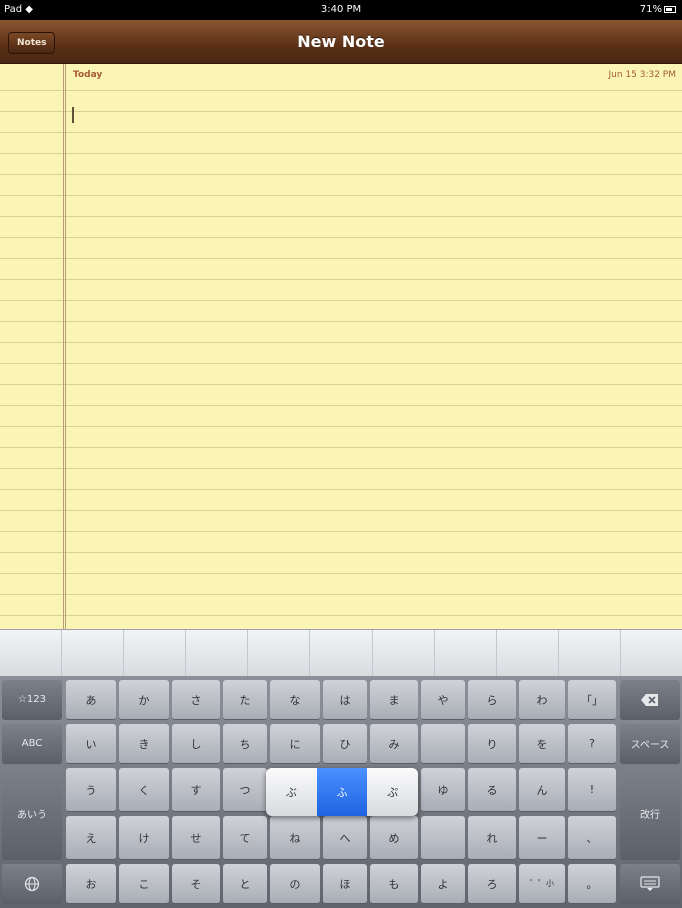 The height and width of the screenshot is (908, 682). I want to click on kana-key: り, so click(492, 744).